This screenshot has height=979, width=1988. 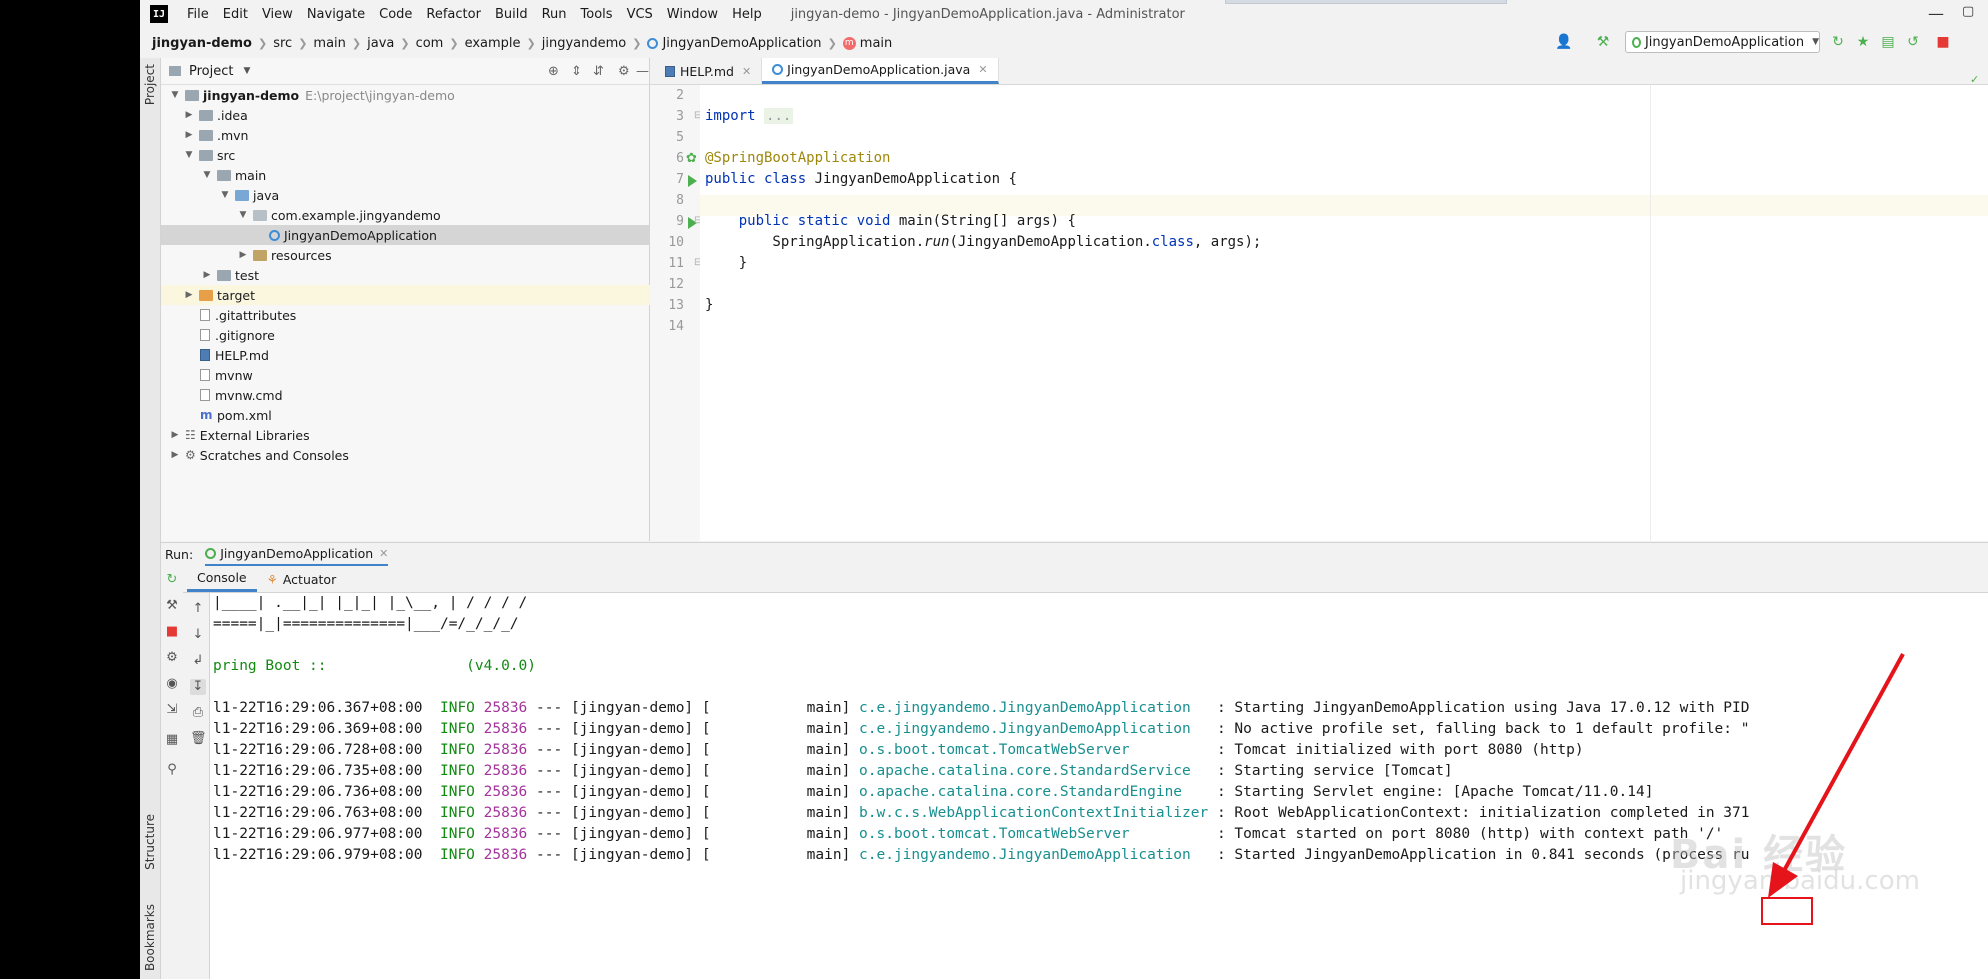 What do you see at coordinates (443, 255) in the screenshot?
I see `tree-item-resources: ▶ resources` at bounding box center [443, 255].